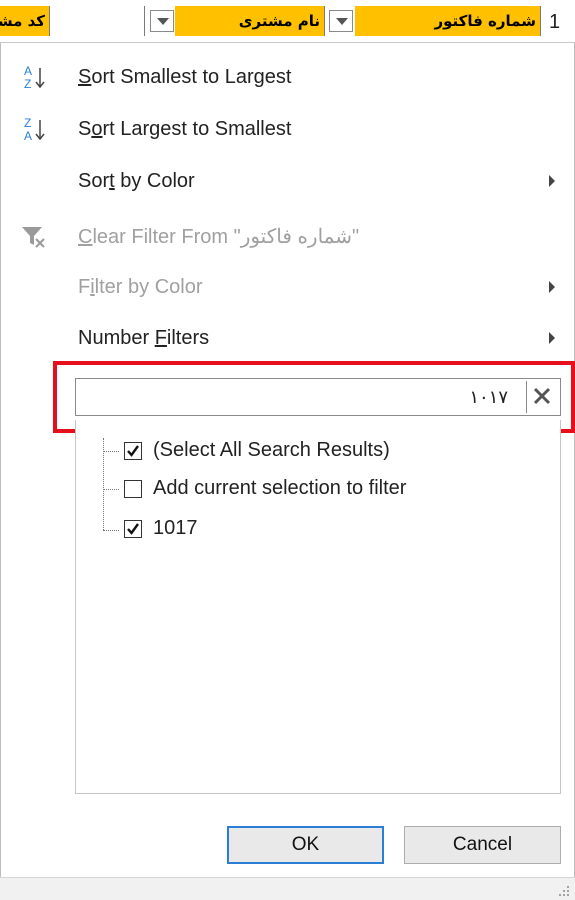  Describe the element at coordinates (287, 888) in the screenshot. I see `resize-bar` at that location.